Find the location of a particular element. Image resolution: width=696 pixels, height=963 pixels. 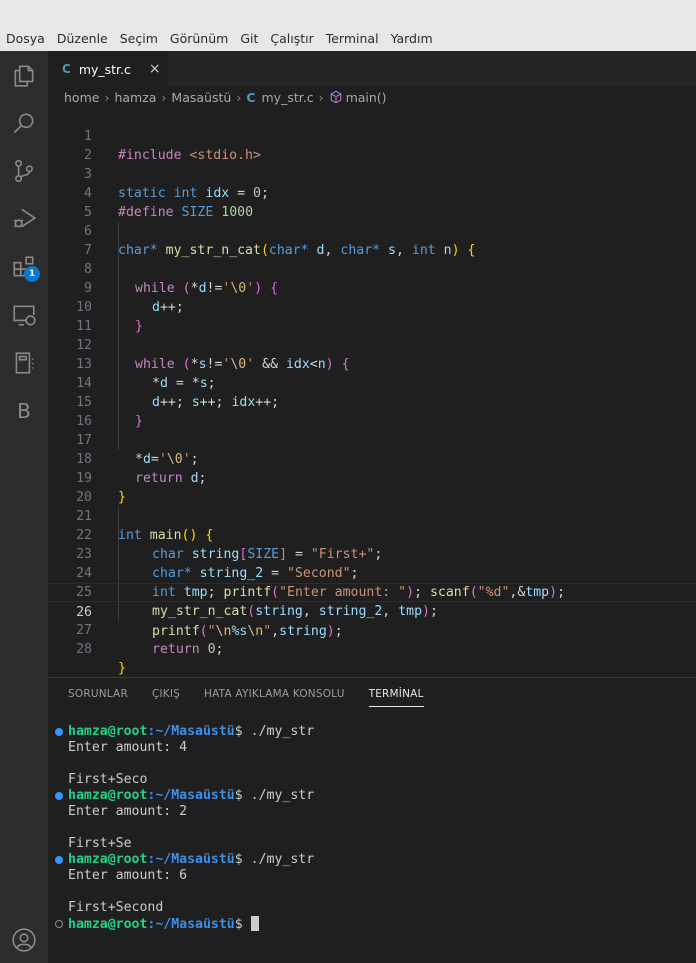

menu-go: Git is located at coordinates (249, 38).